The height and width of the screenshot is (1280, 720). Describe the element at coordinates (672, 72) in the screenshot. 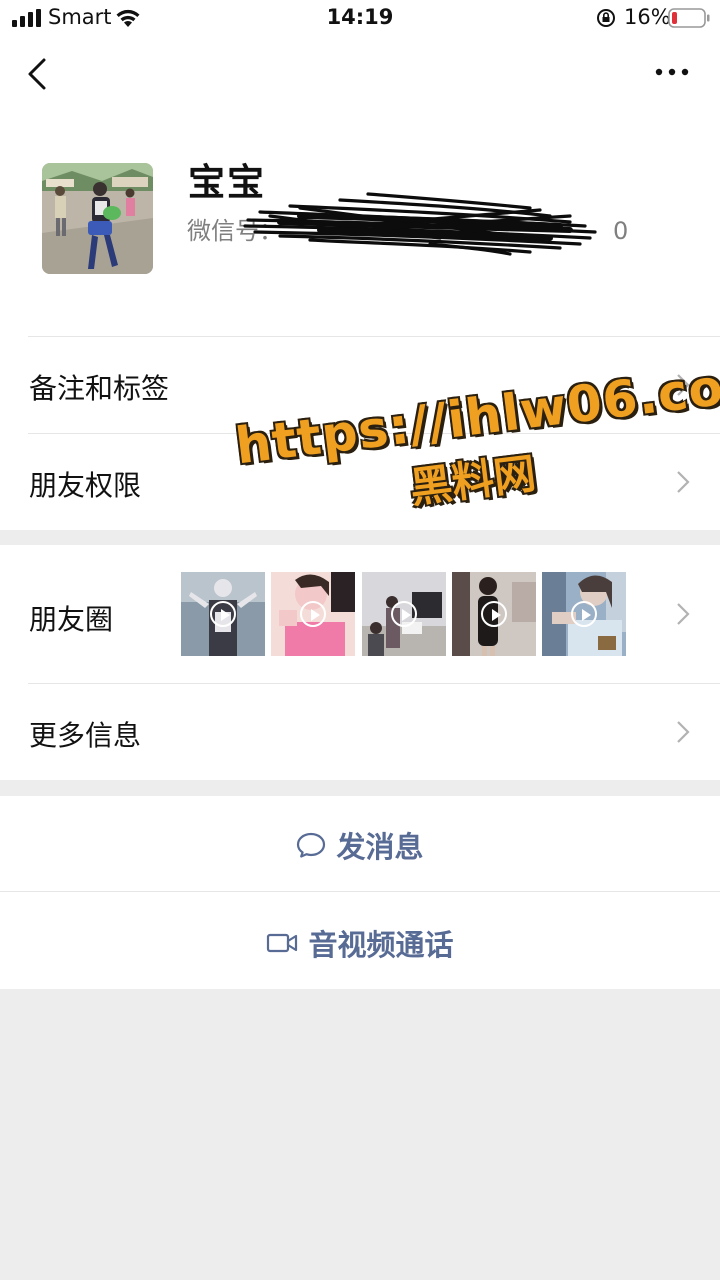

I see `more-options-icon` at that location.